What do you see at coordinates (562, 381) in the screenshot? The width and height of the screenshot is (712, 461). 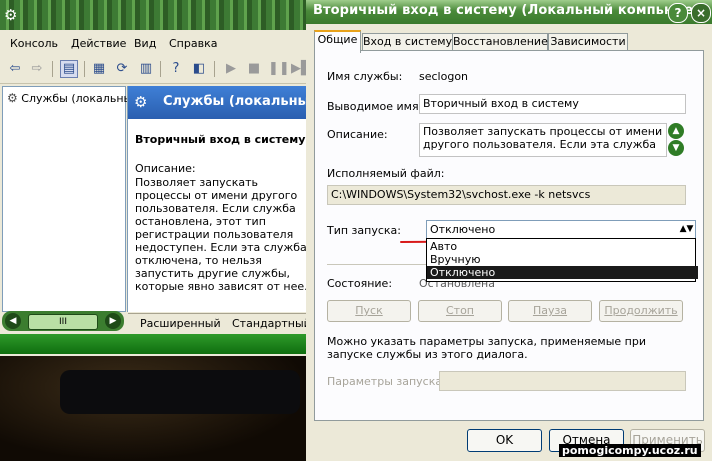 I see `start-params-field` at bounding box center [562, 381].